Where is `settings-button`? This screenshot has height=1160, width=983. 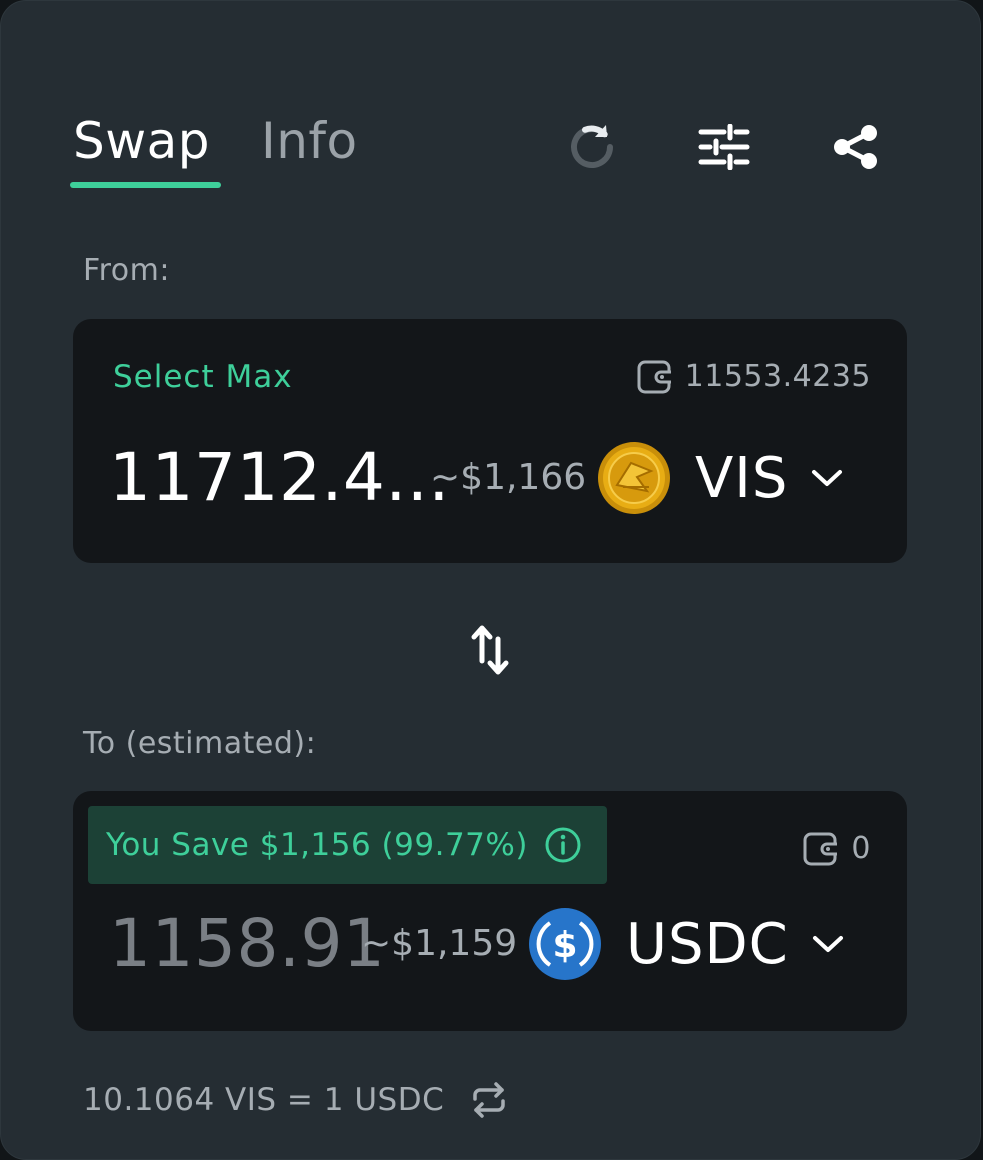 settings-button is located at coordinates (724, 147).